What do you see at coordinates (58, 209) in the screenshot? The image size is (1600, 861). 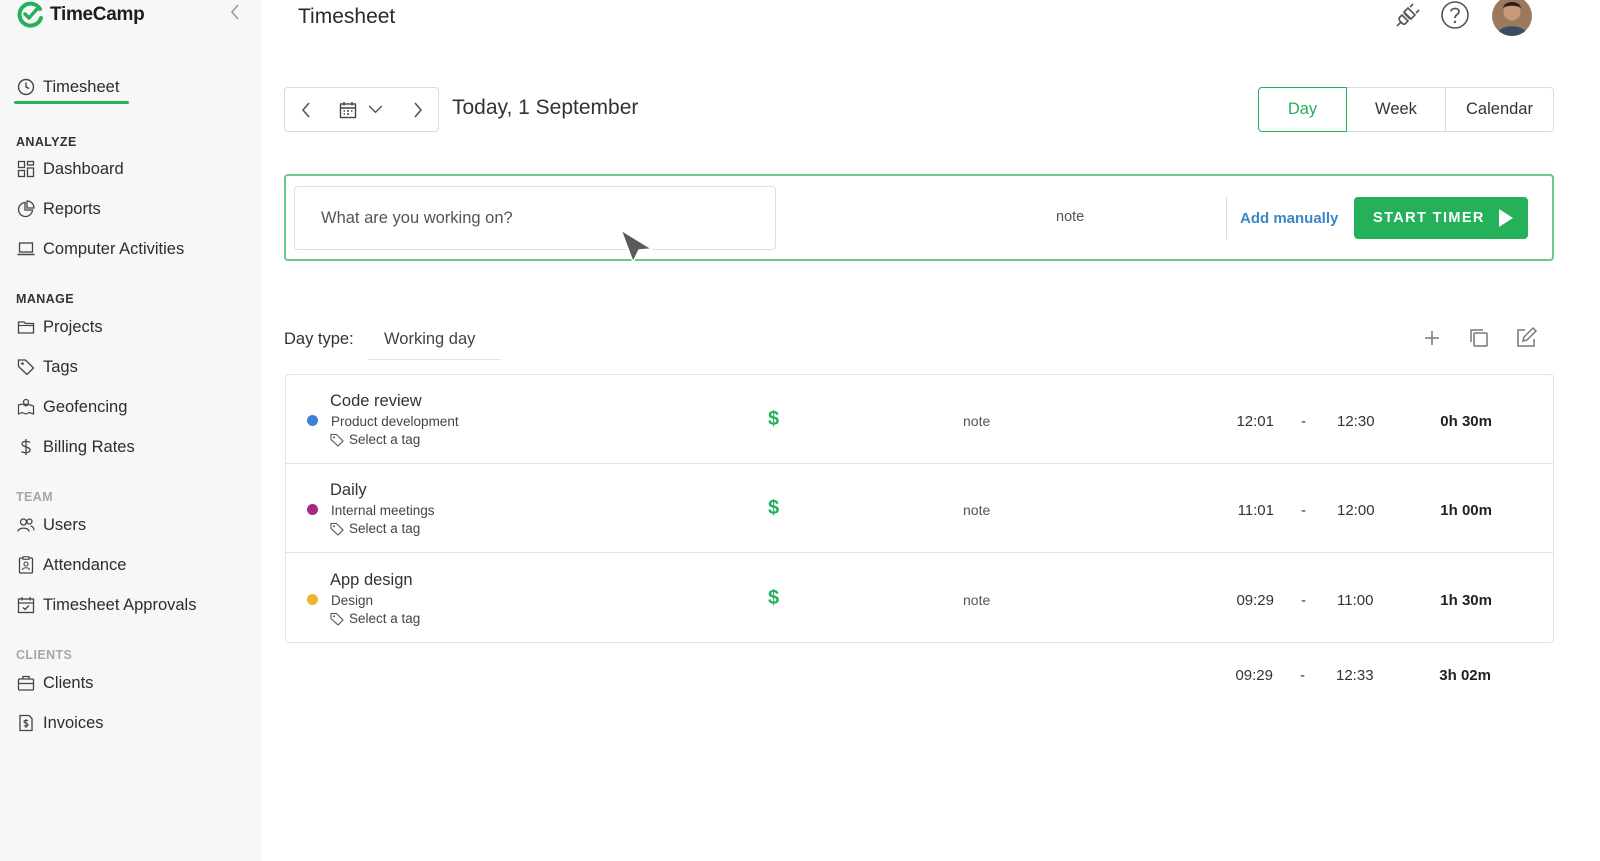 I see `sidebar-item-reports: Reports` at bounding box center [58, 209].